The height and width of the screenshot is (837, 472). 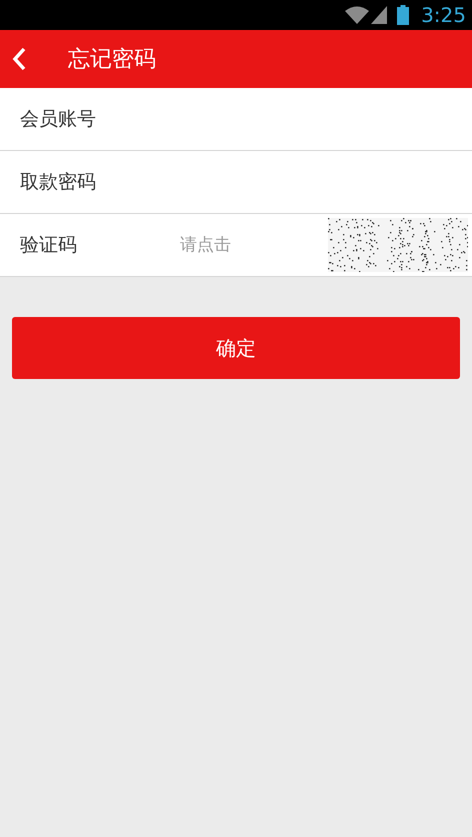 I want to click on field-label: 会员账号, so click(x=58, y=119).